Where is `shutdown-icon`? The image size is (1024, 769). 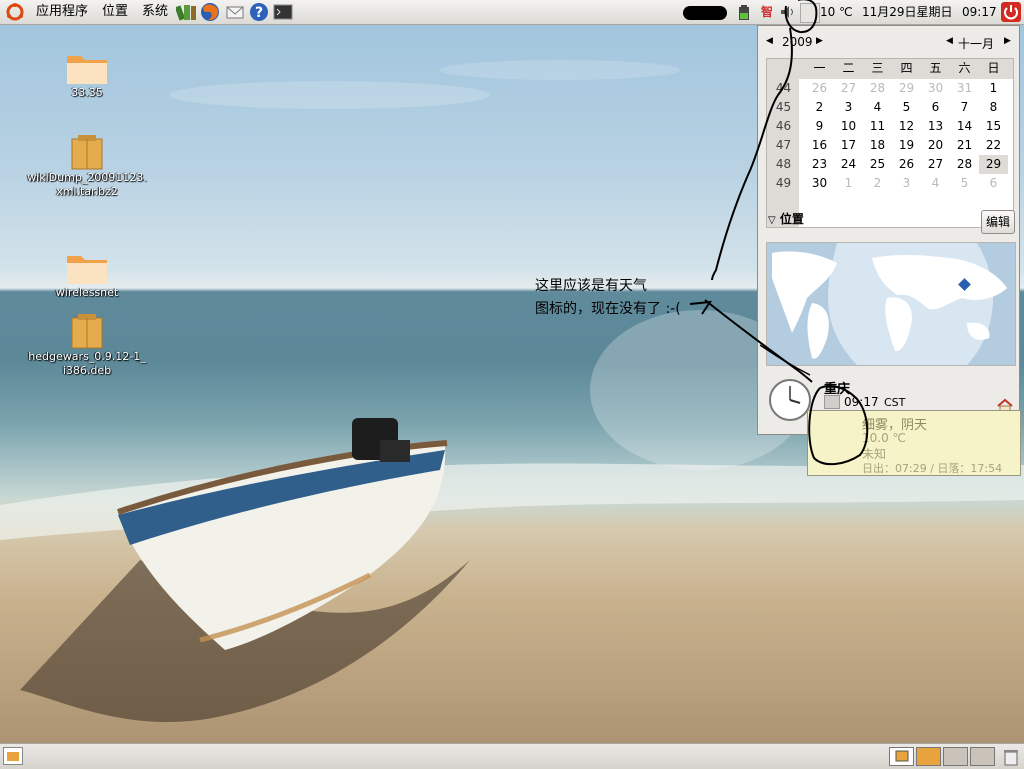
shutdown-icon is located at coordinates (1011, 12).